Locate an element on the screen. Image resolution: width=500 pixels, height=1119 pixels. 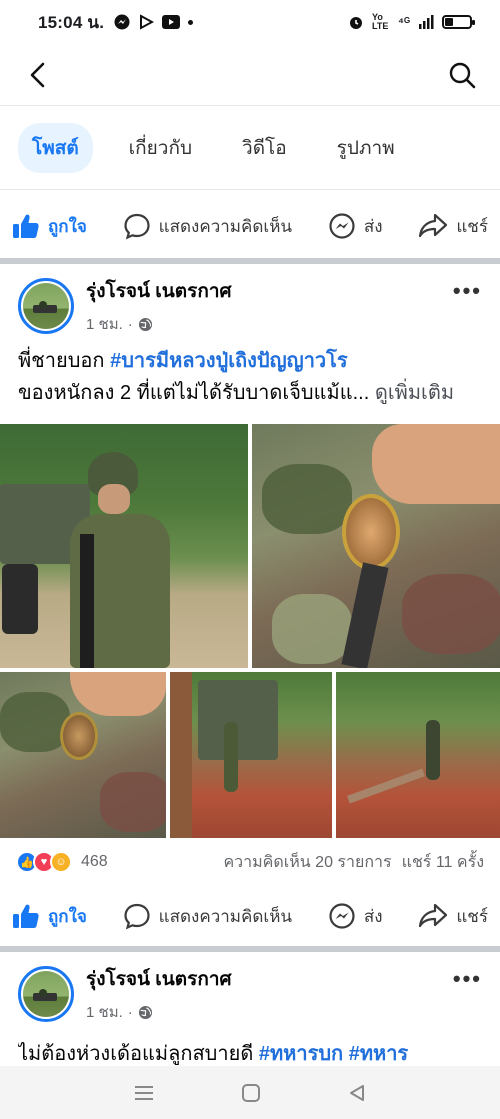
notification-icons is located at coordinates (154, 22).